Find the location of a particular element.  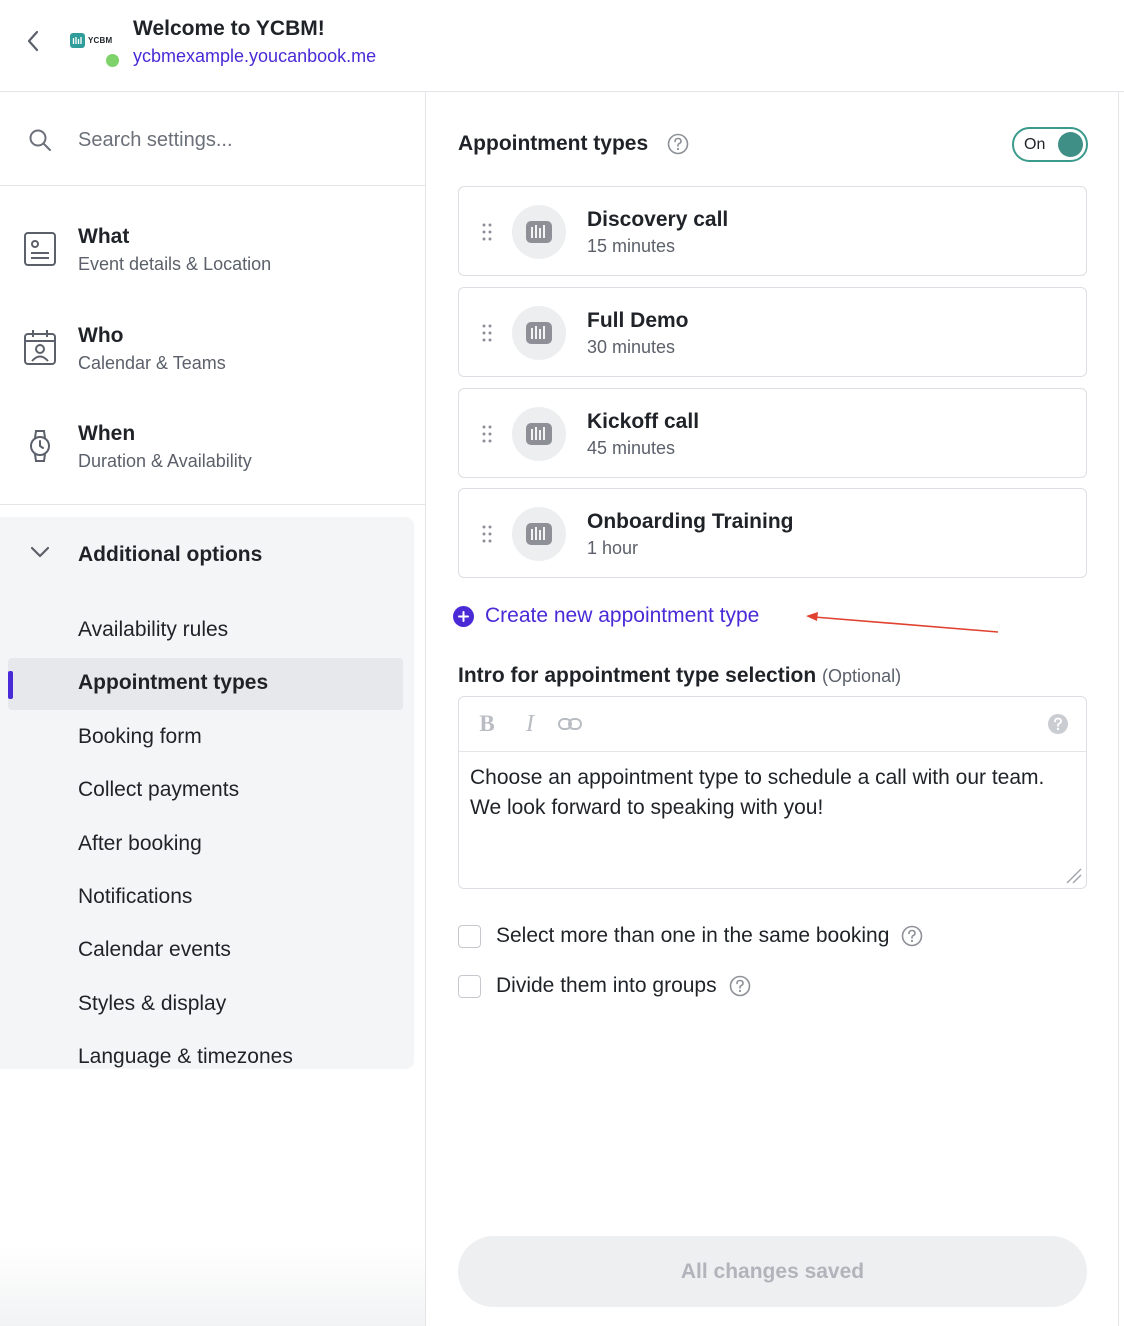

search-input is located at coordinates (238, 140).